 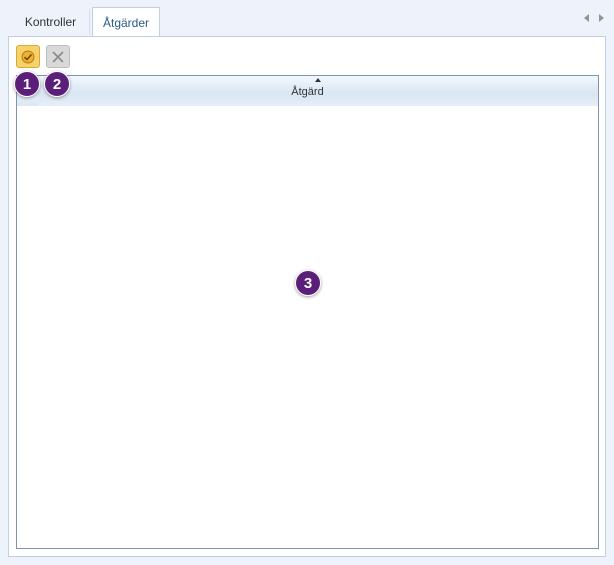 I want to click on tab-atgarder: Åtgärder, so click(x=126, y=22).